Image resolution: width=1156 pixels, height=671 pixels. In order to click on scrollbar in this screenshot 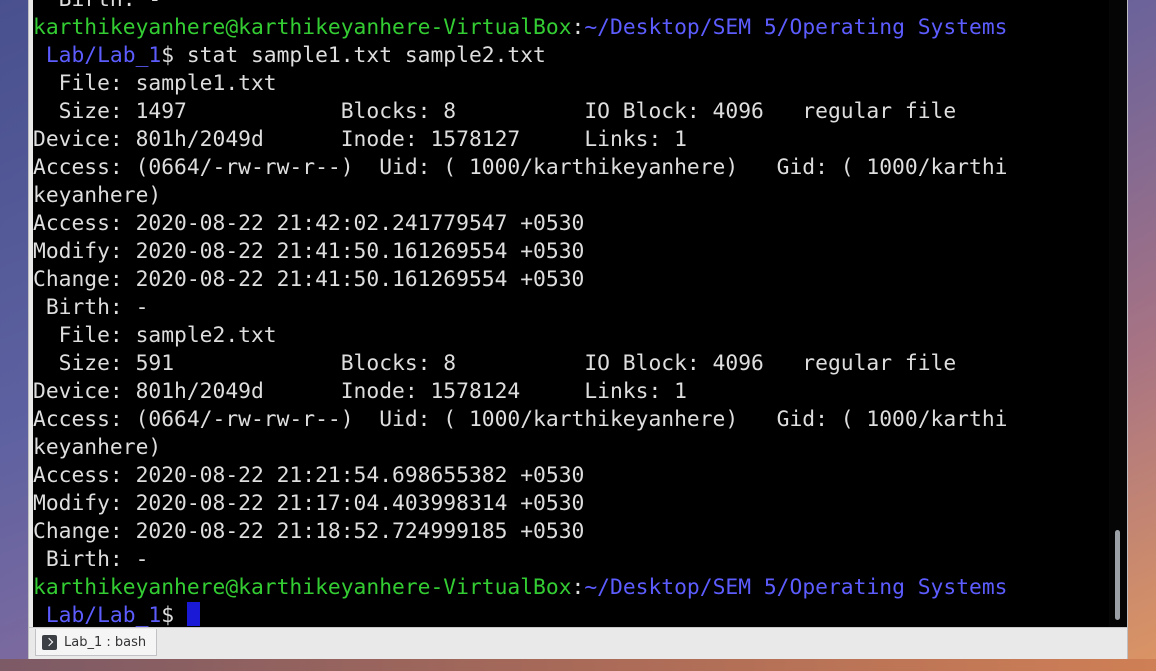, I will do `click(1118, 313)`.